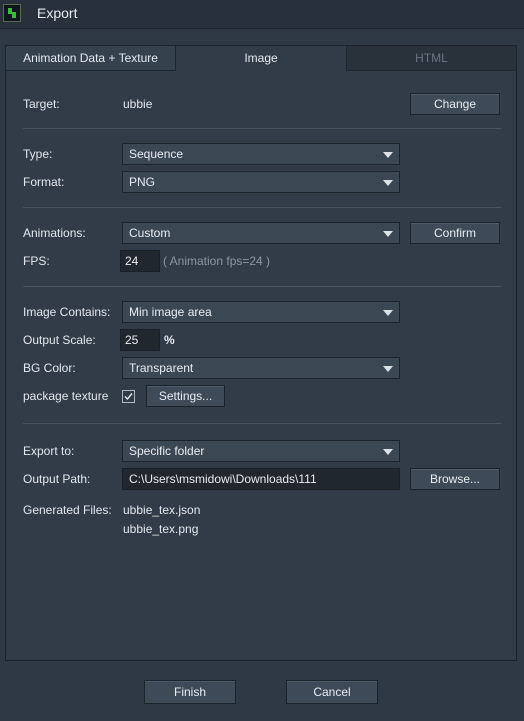 The height and width of the screenshot is (721, 524). Describe the element at coordinates (261, 233) in the screenshot. I see `animations-select: Custom` at that location.